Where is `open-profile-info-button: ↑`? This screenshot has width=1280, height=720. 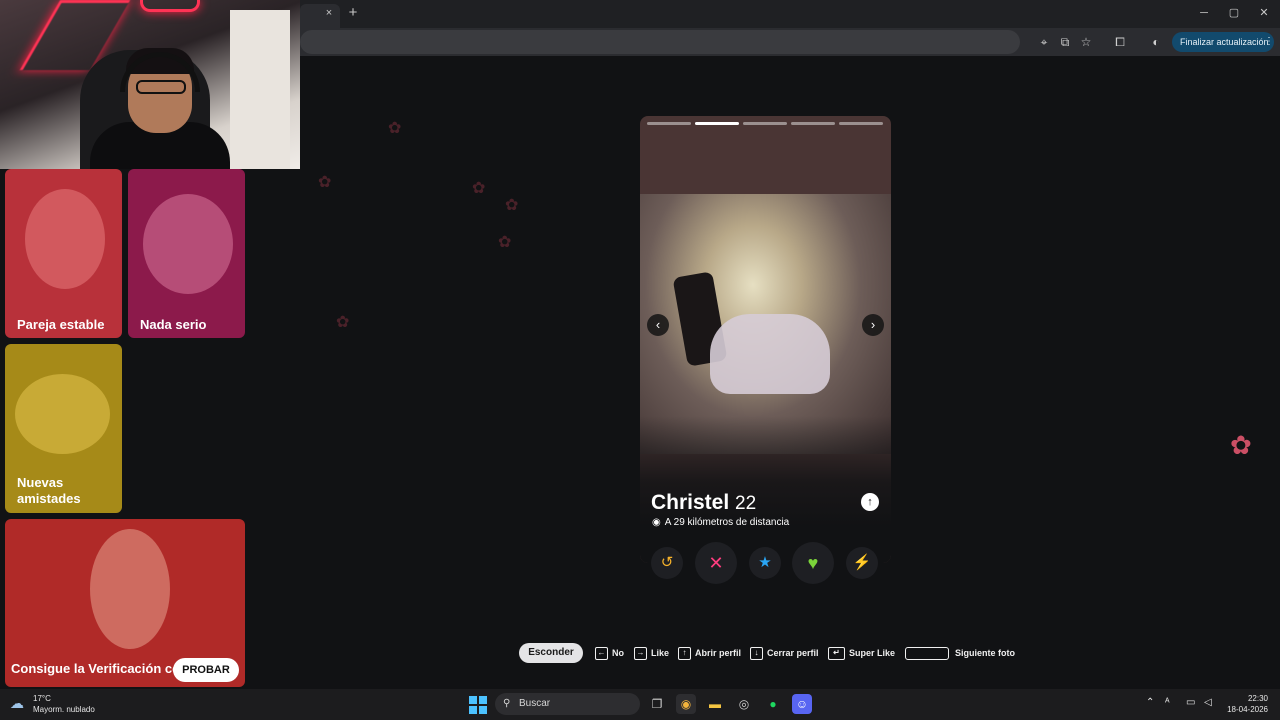 open-profile-info-button: ↑ is located at coordinates (870, 502).